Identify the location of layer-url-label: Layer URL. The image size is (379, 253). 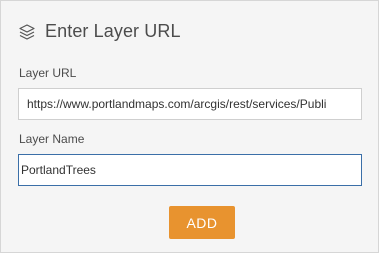
(48, 73).